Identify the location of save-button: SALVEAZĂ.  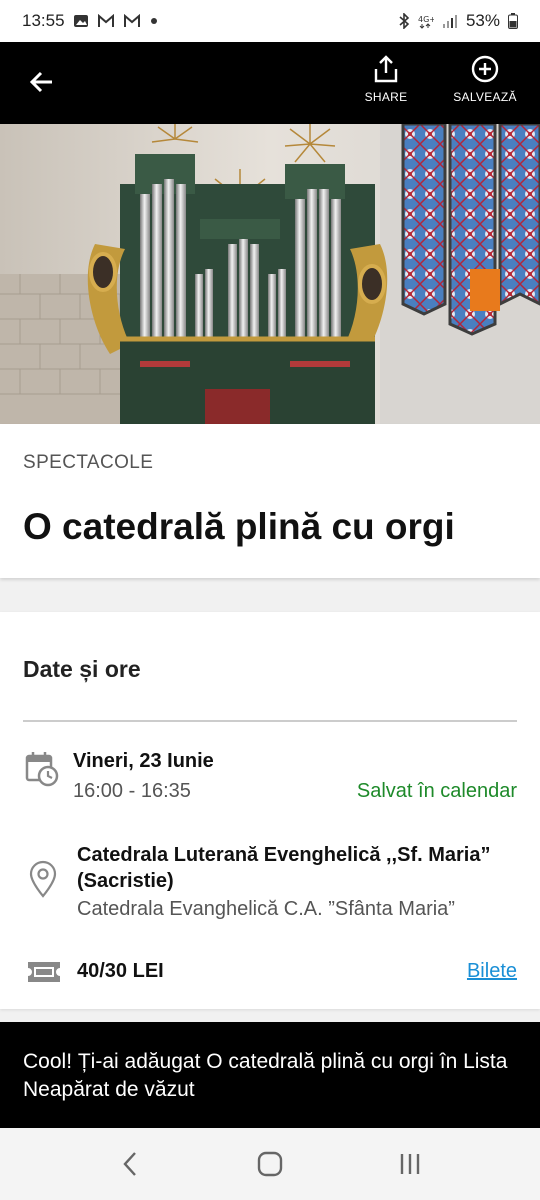
(485, 79).